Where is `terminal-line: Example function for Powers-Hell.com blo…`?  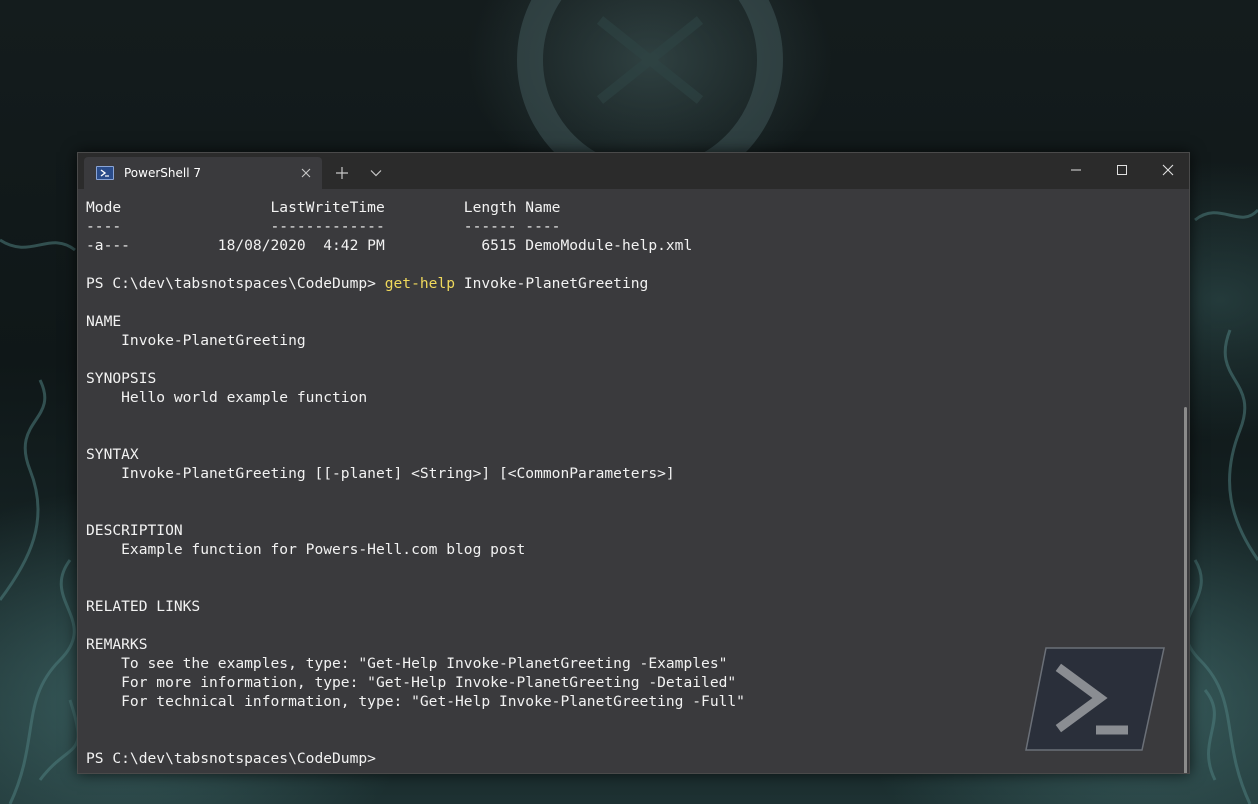
terminal-line: Example function for Powers-Hell.com blo… is located at coordinates (306, 549).